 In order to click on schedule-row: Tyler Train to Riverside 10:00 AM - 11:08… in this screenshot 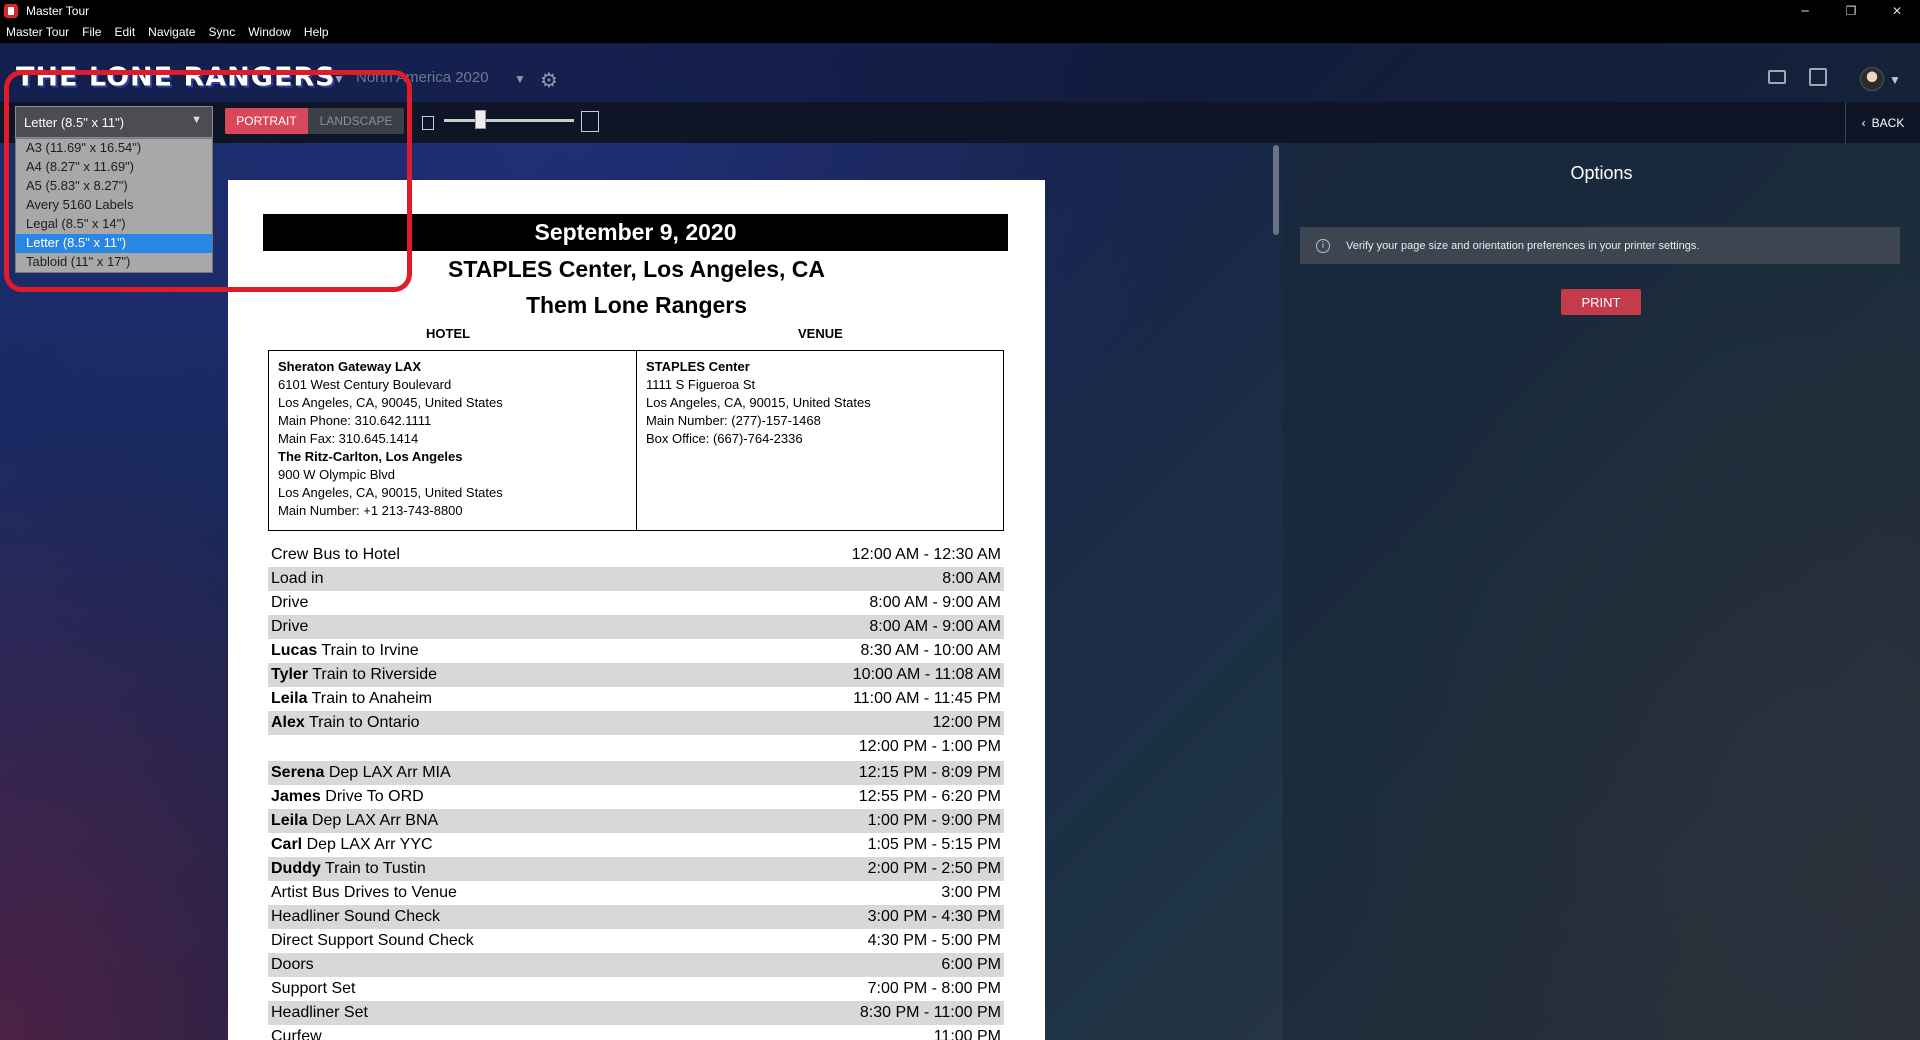, I will do `click(636, 675)`.